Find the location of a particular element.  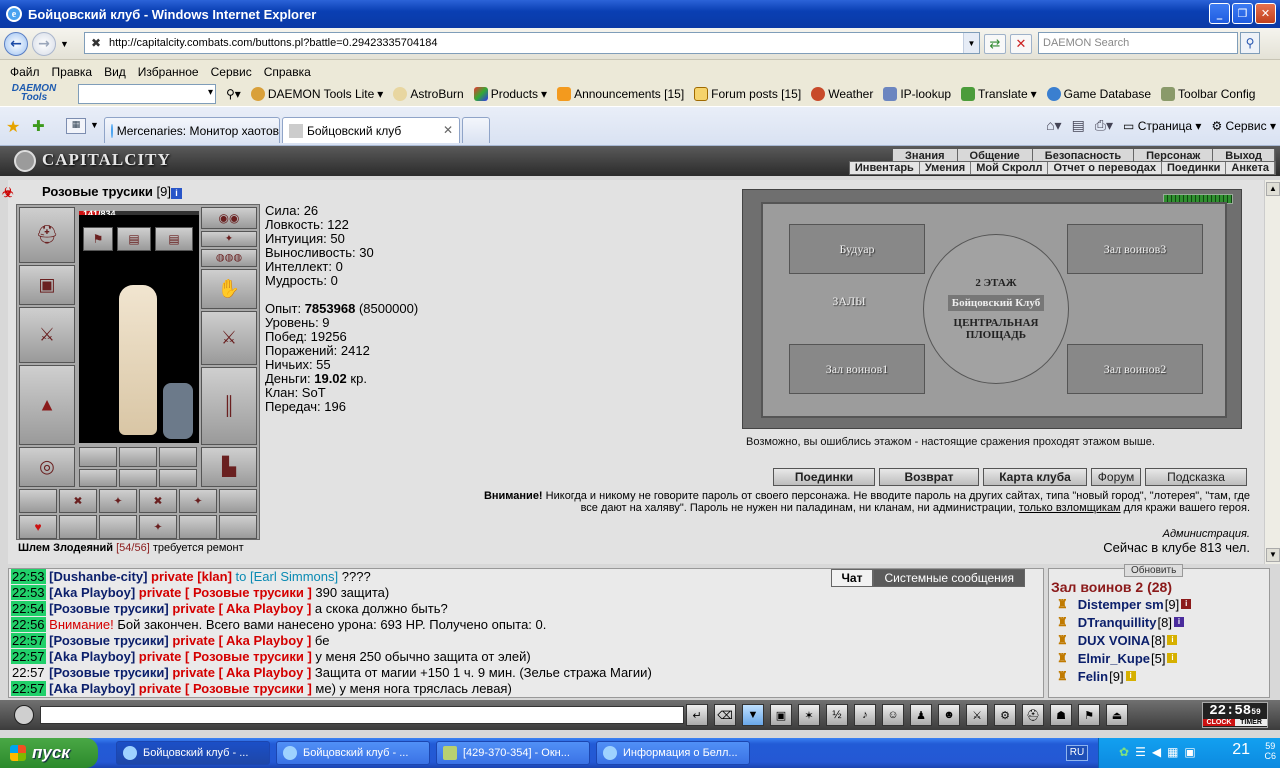

info-icon: i is located at coordinates (176, 193).